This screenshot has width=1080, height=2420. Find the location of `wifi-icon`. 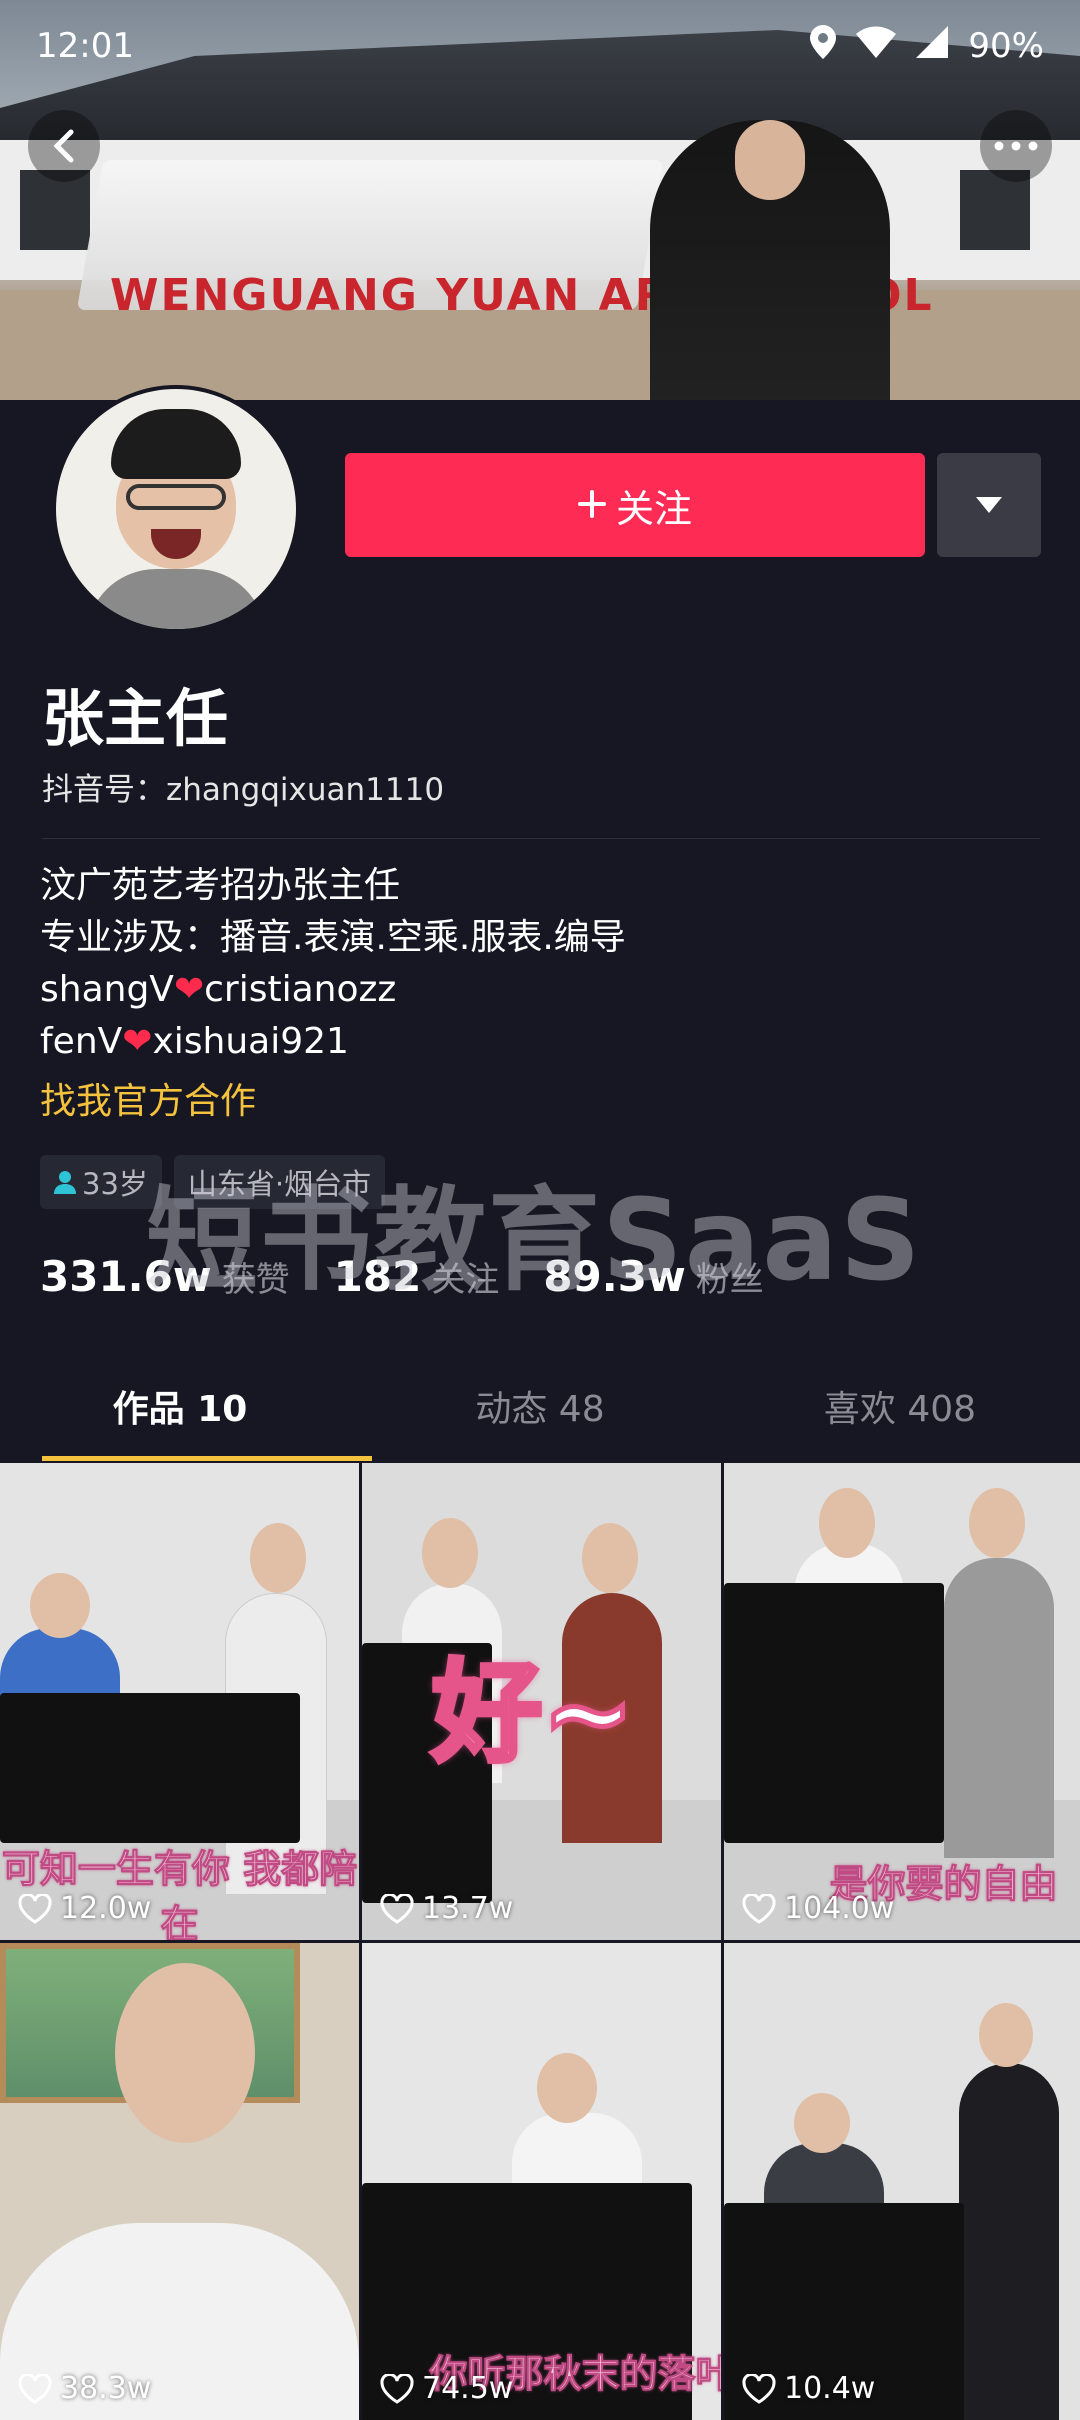

wifi-icon is located at coordinates (876, 46).